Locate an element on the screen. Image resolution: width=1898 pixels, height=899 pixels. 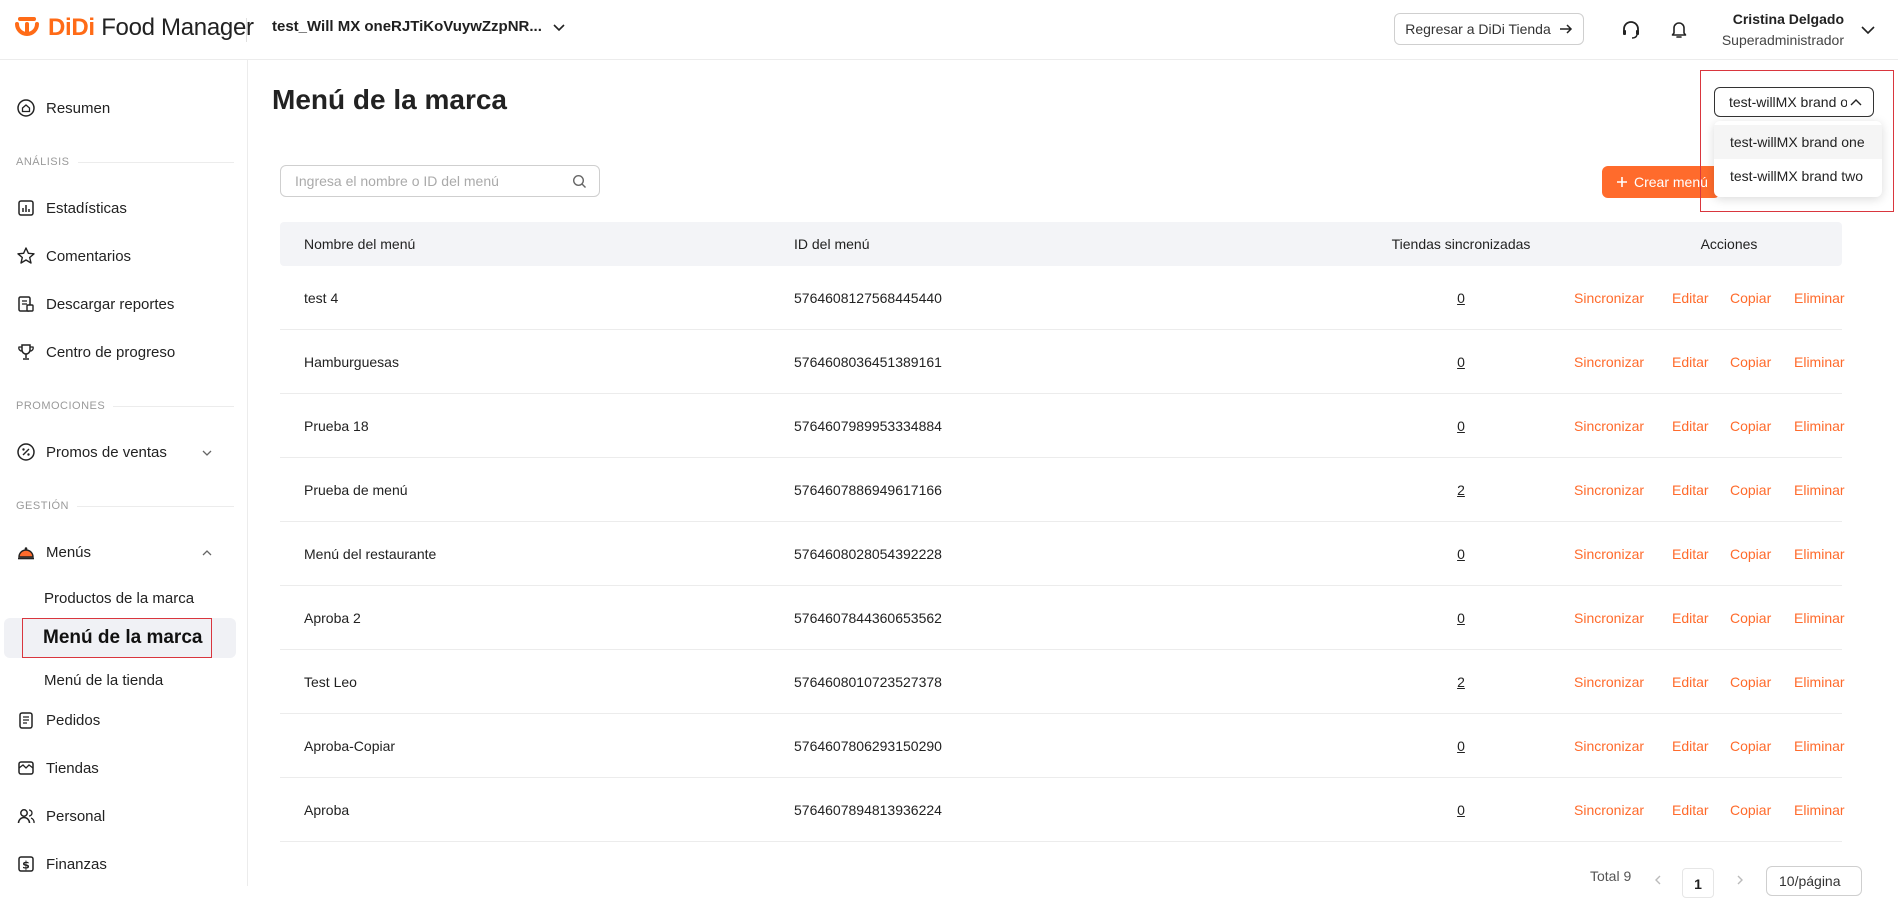
sidebar-item-menus: Menús is located at coordinates (53, 552).